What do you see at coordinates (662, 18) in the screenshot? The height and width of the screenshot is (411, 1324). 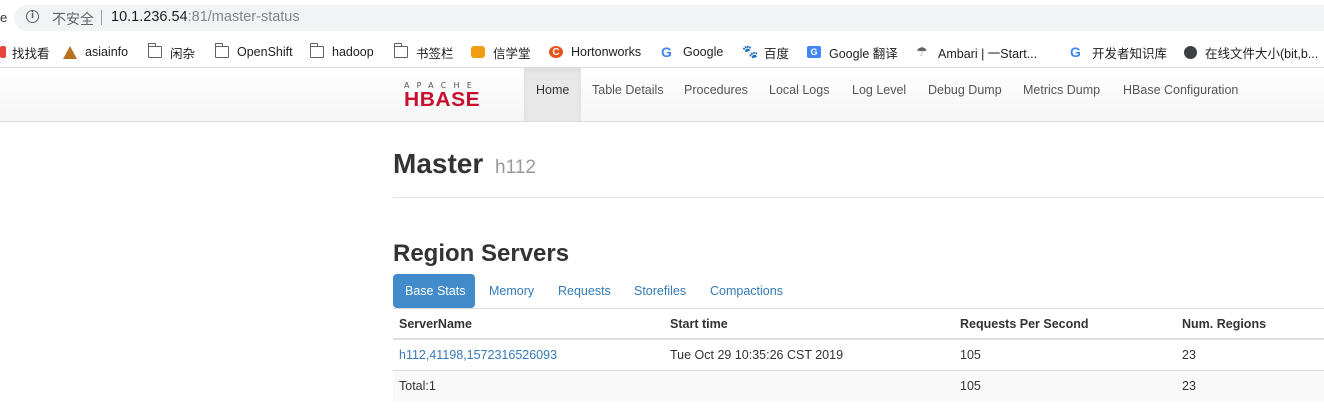 I see `browser-address-bar: e i 不安全 10.1.236.54:81/master-status` at bounding box center [662, 18].